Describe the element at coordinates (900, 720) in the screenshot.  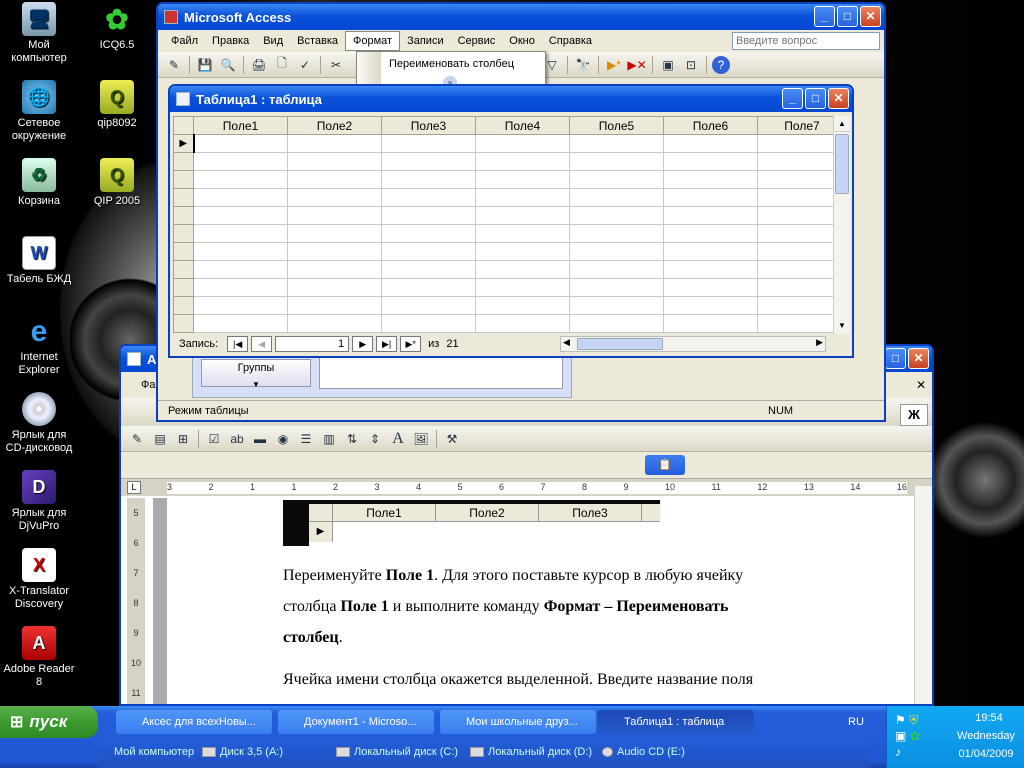
I see `network-tray-icon: ⚑` at that location.